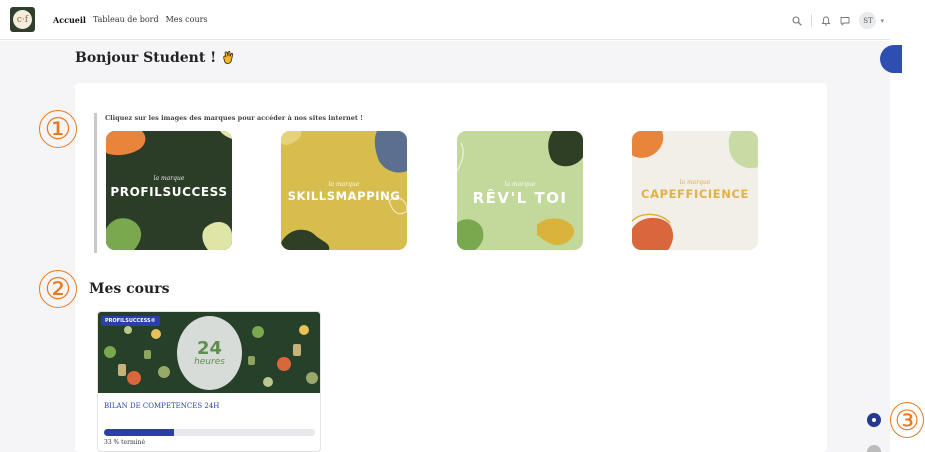 Image resolution: width=925 pixels, height=452 pixels. I want to click on tile-brand-name: RÊV'L TOI, so click(520, 198).